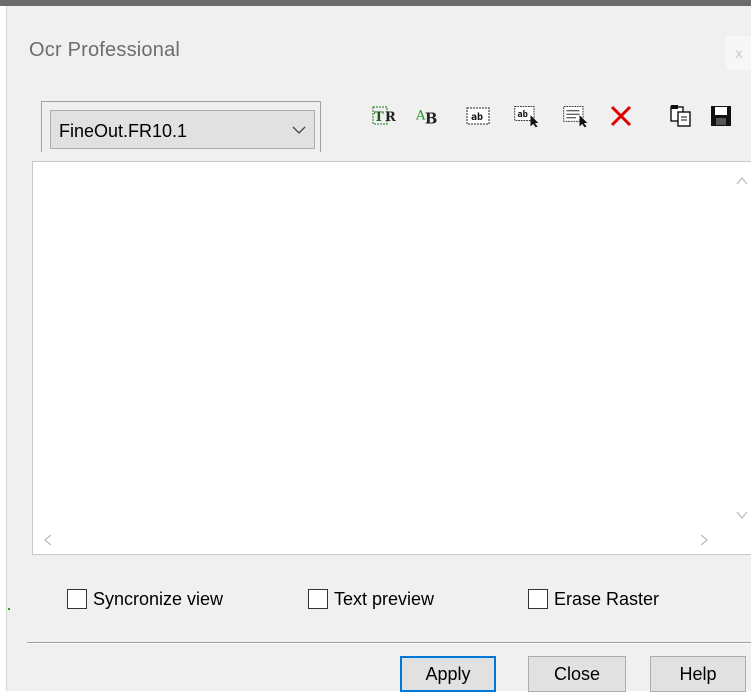 Image resolution: width=751 pixels, height=692 pixels. I want to click on sync-view-checkbox: Syncronize view, so click(145, 599).